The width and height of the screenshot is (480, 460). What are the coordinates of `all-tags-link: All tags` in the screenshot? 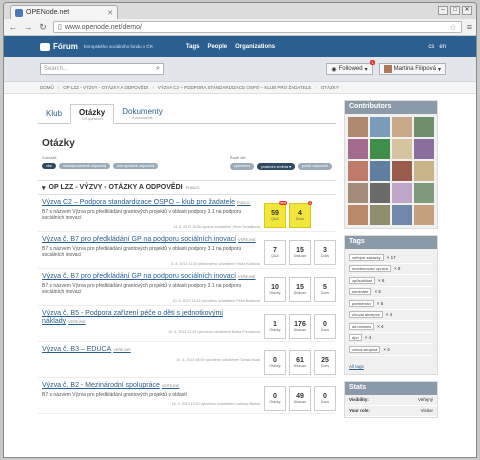 It's located at (391, 366).